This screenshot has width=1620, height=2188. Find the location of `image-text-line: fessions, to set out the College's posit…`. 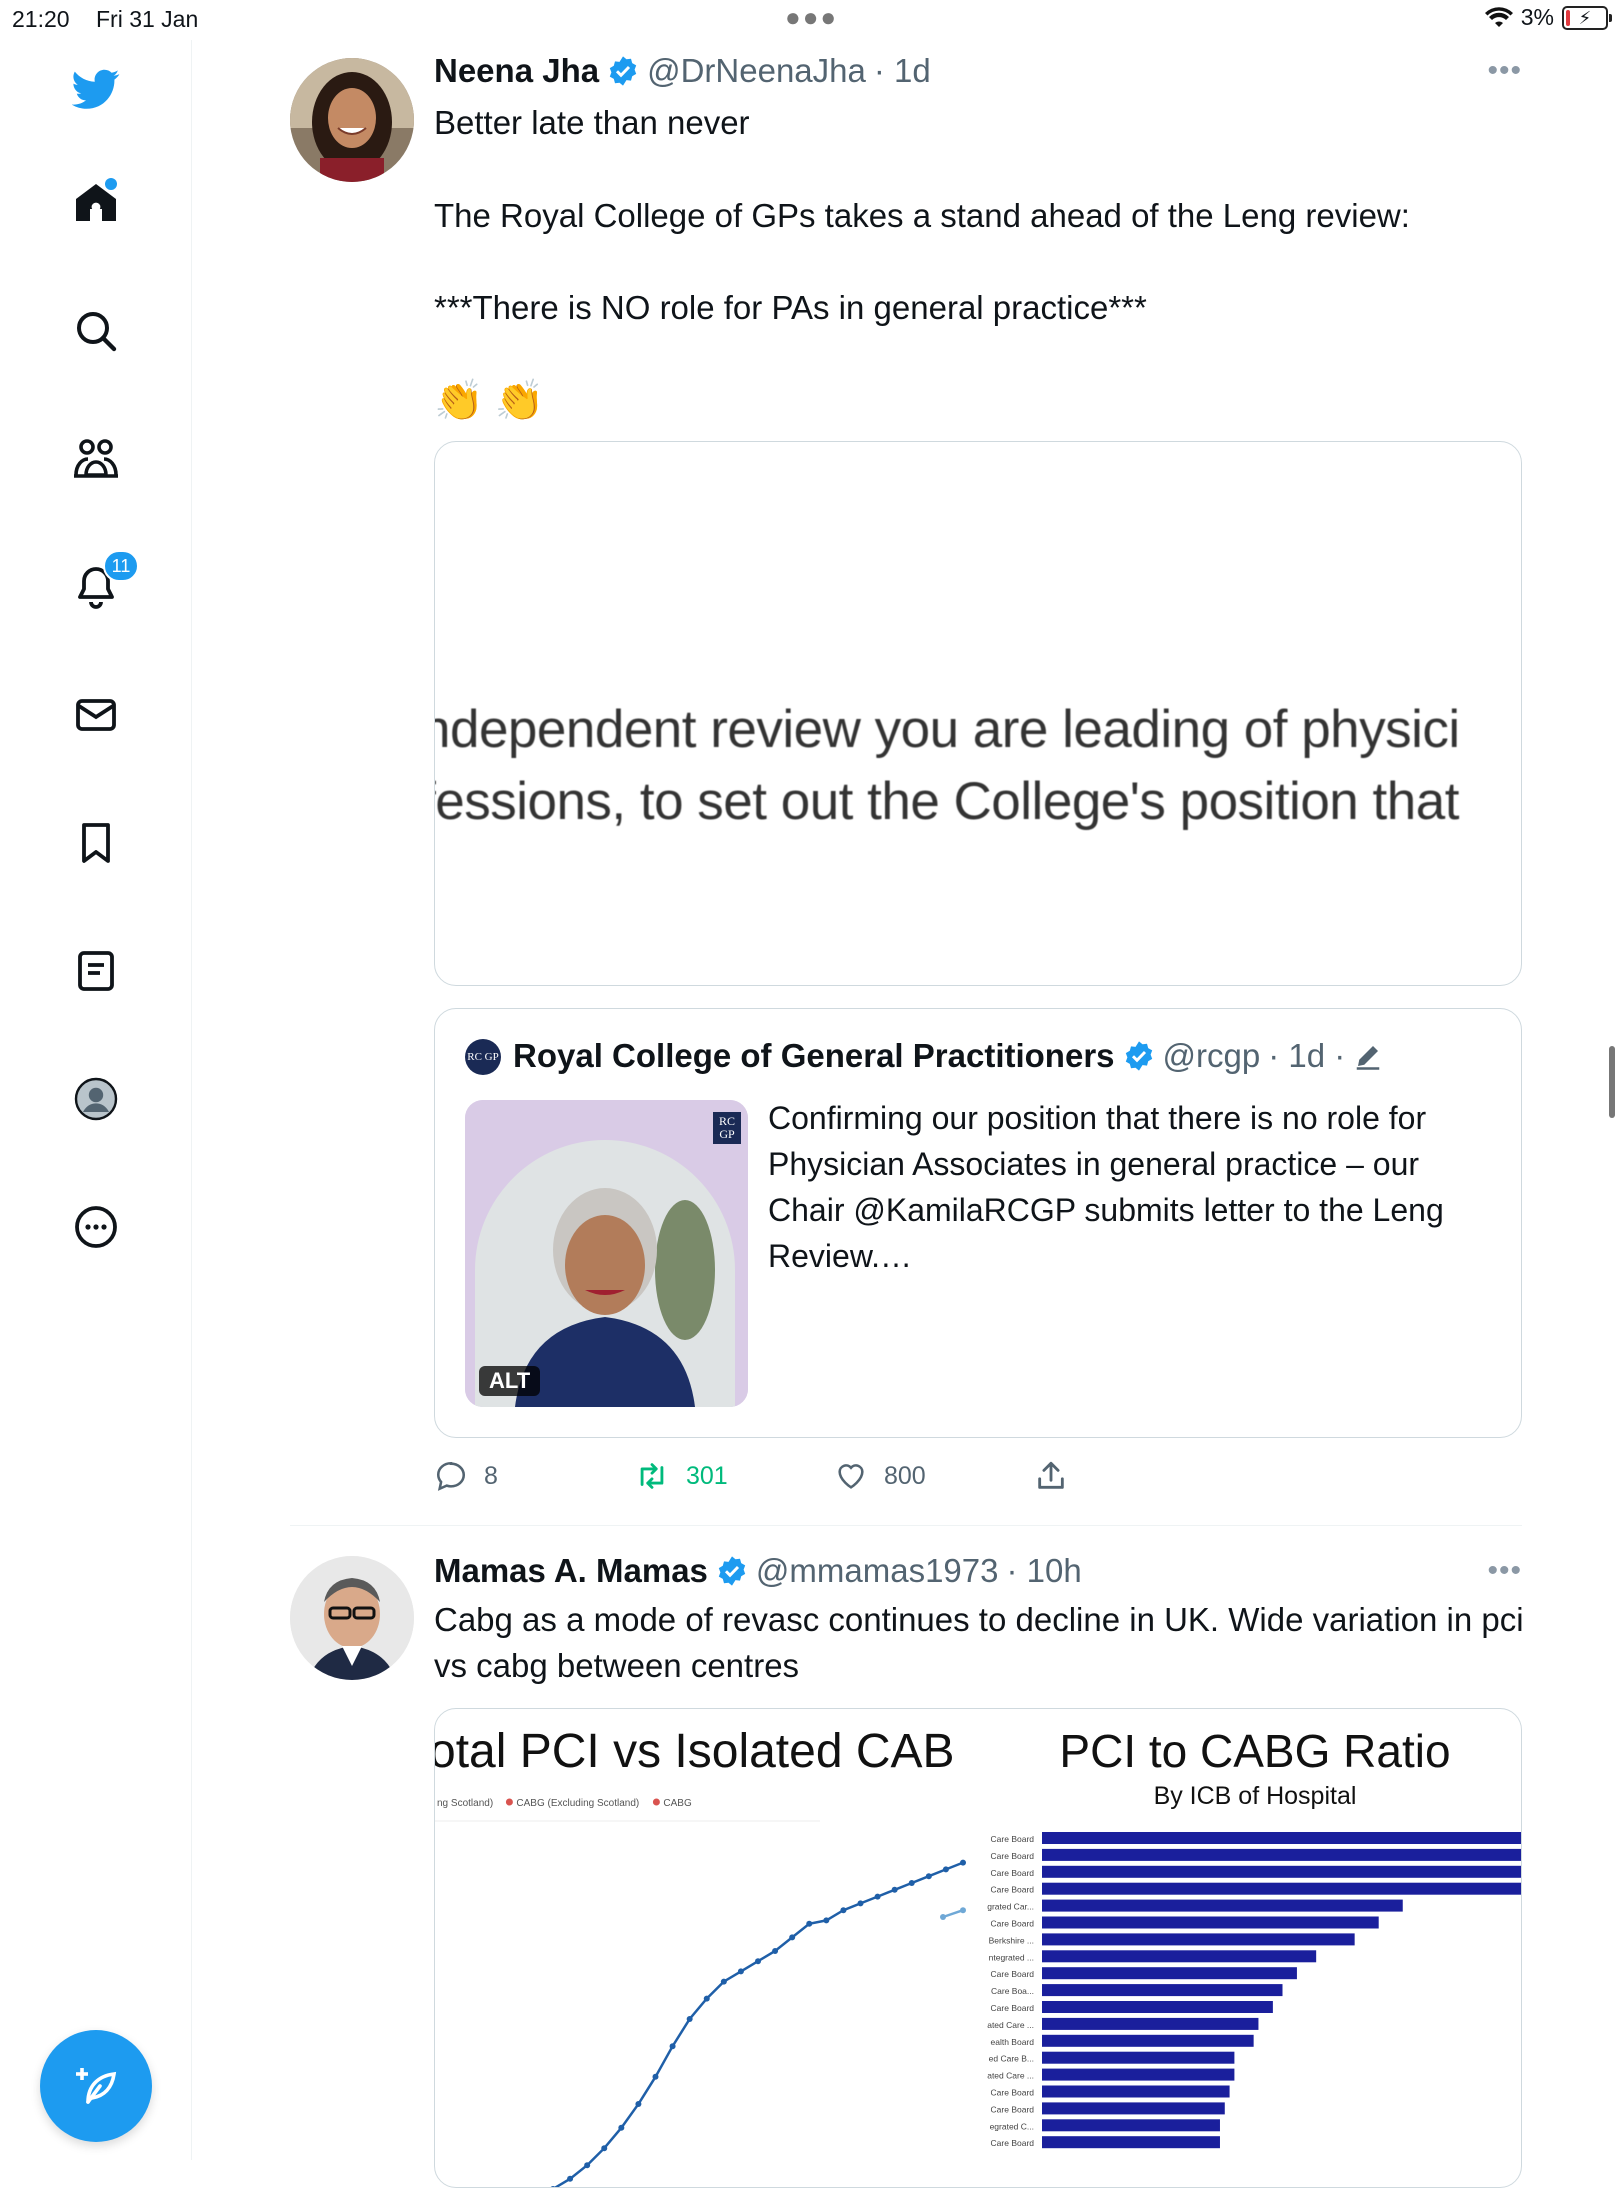

image-text-line: fessions, to set out the College's posit… is located at coordinates (946, 801).